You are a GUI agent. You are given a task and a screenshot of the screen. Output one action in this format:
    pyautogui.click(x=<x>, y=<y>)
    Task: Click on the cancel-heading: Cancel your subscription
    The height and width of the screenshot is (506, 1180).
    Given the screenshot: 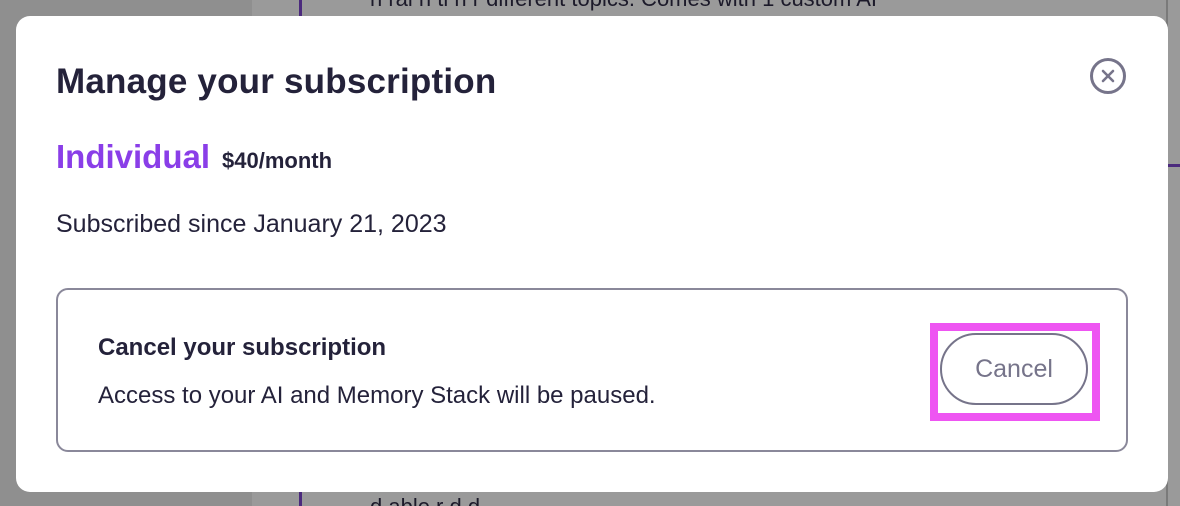 What is the action you would take?
    pyautogui.click(x=242, y=347)
    